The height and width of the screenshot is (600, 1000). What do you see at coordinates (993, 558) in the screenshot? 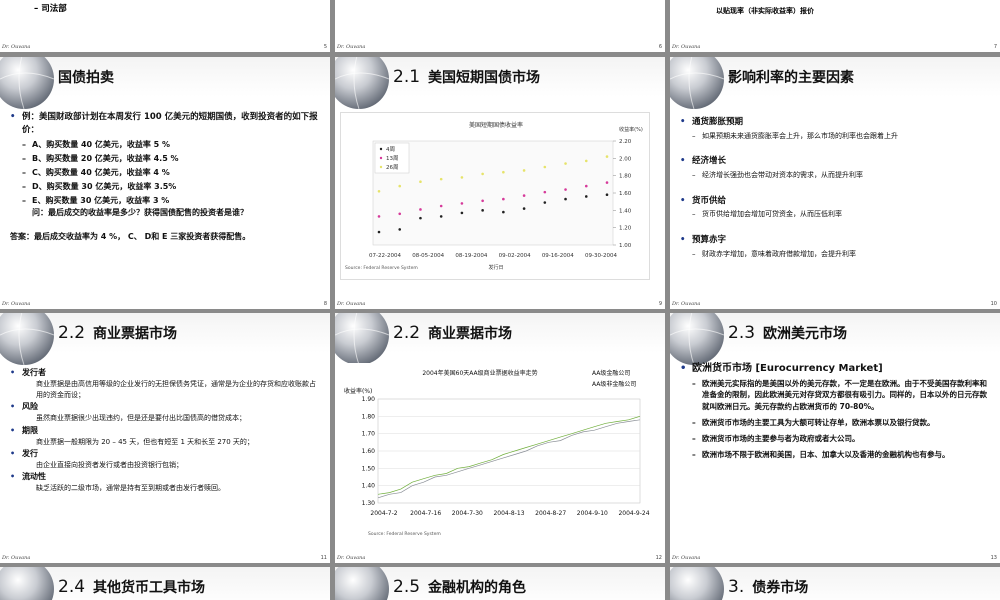
I see `page-number: 13` at bounding box center [993, 558].